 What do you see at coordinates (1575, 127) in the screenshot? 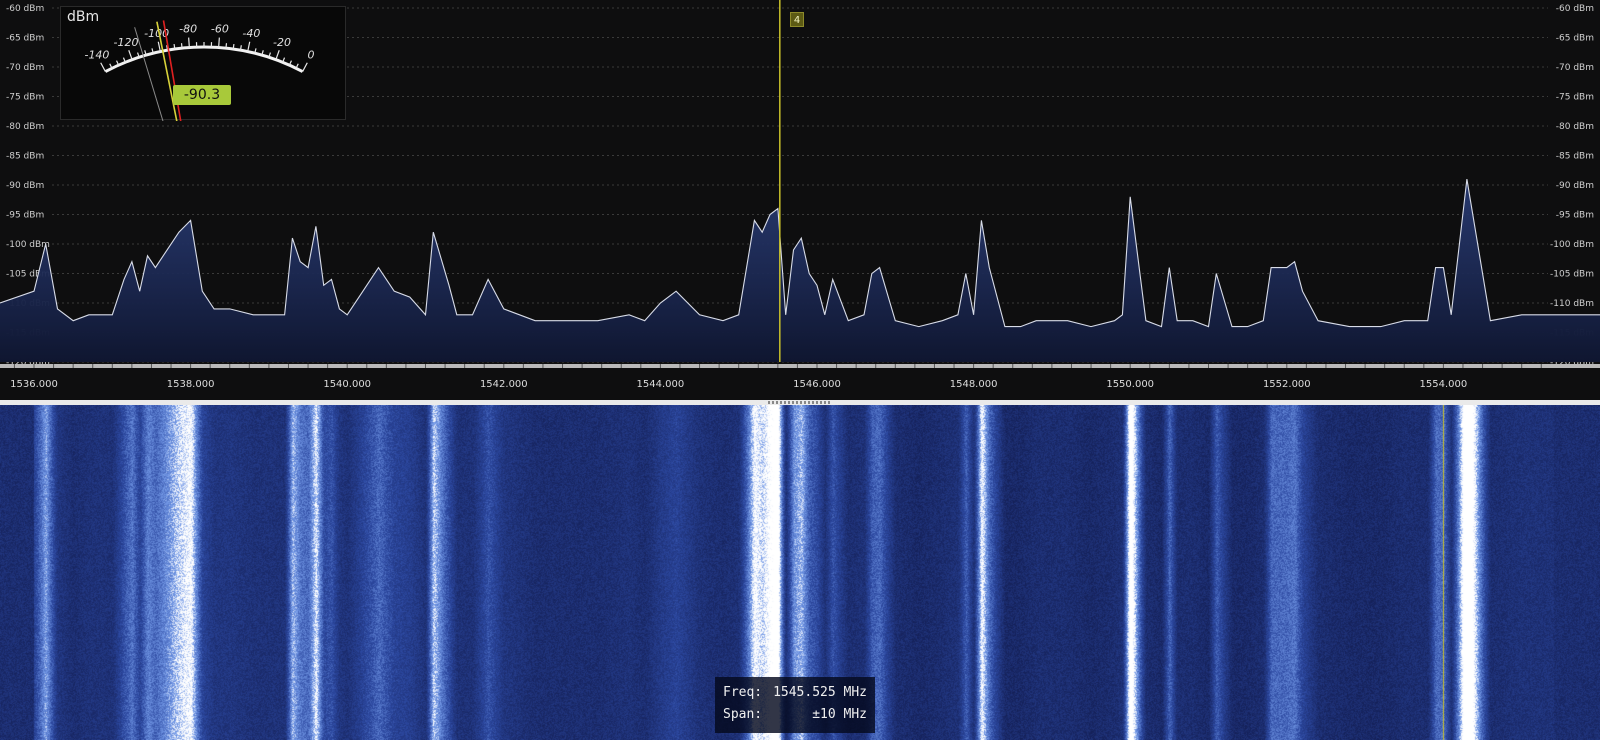
I see `db-label-right: -80 dBm` at bounding box center [1575, 127].